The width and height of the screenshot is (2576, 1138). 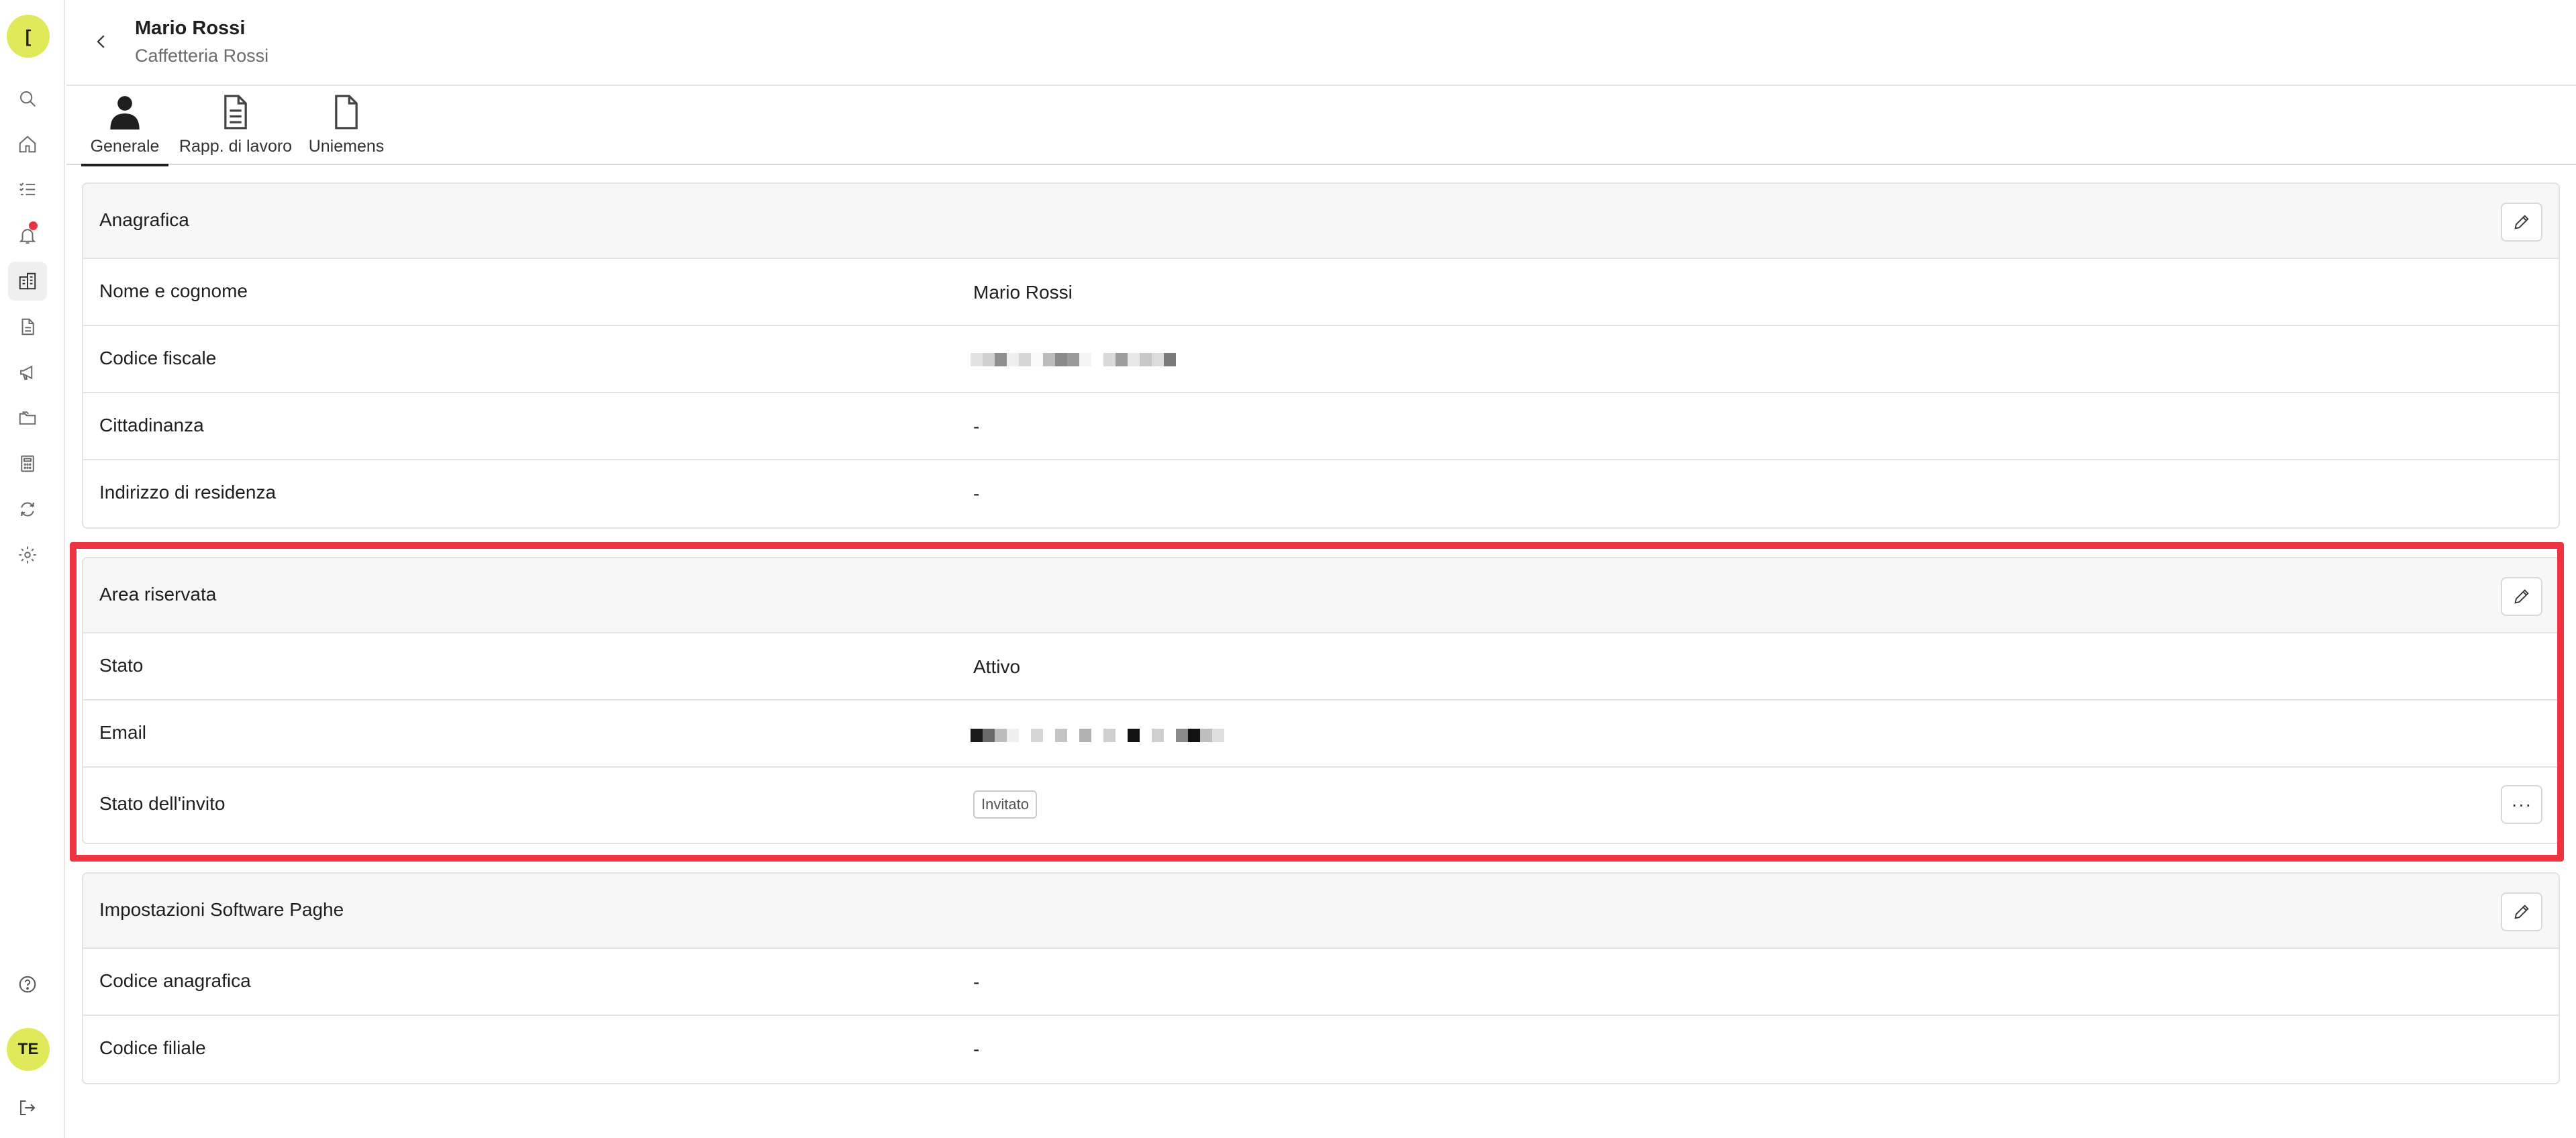 What do you see at coordinates (27, 372) in the screenshot?
I see `megaphone-icon` at bounding box center [27, 372].